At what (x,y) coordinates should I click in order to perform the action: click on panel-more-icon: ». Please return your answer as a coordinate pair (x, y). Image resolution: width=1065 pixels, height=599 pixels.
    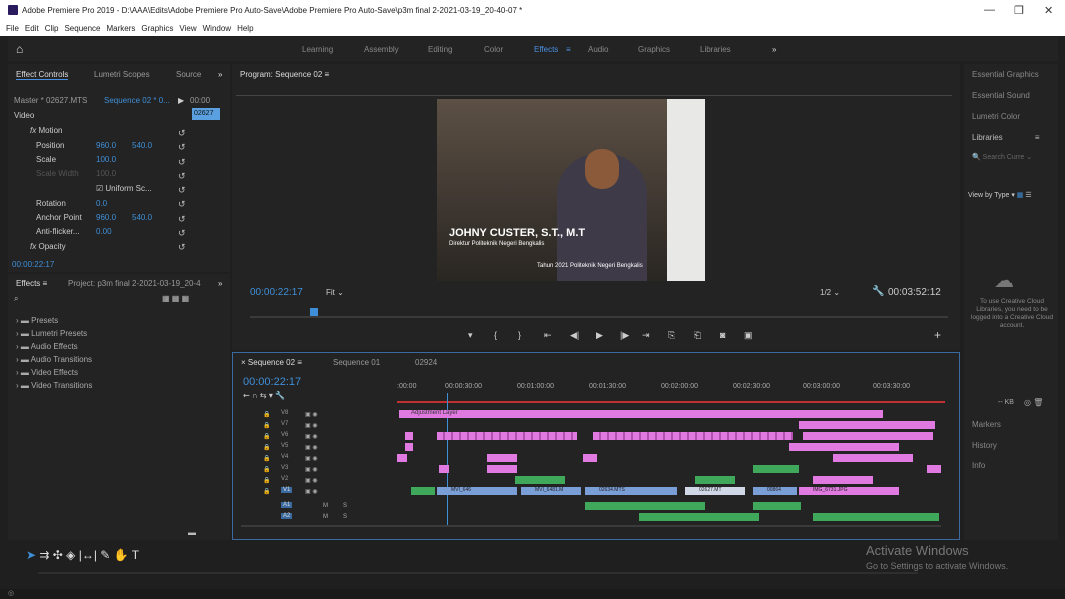
    Looking at the image, I should click on (220, 283).